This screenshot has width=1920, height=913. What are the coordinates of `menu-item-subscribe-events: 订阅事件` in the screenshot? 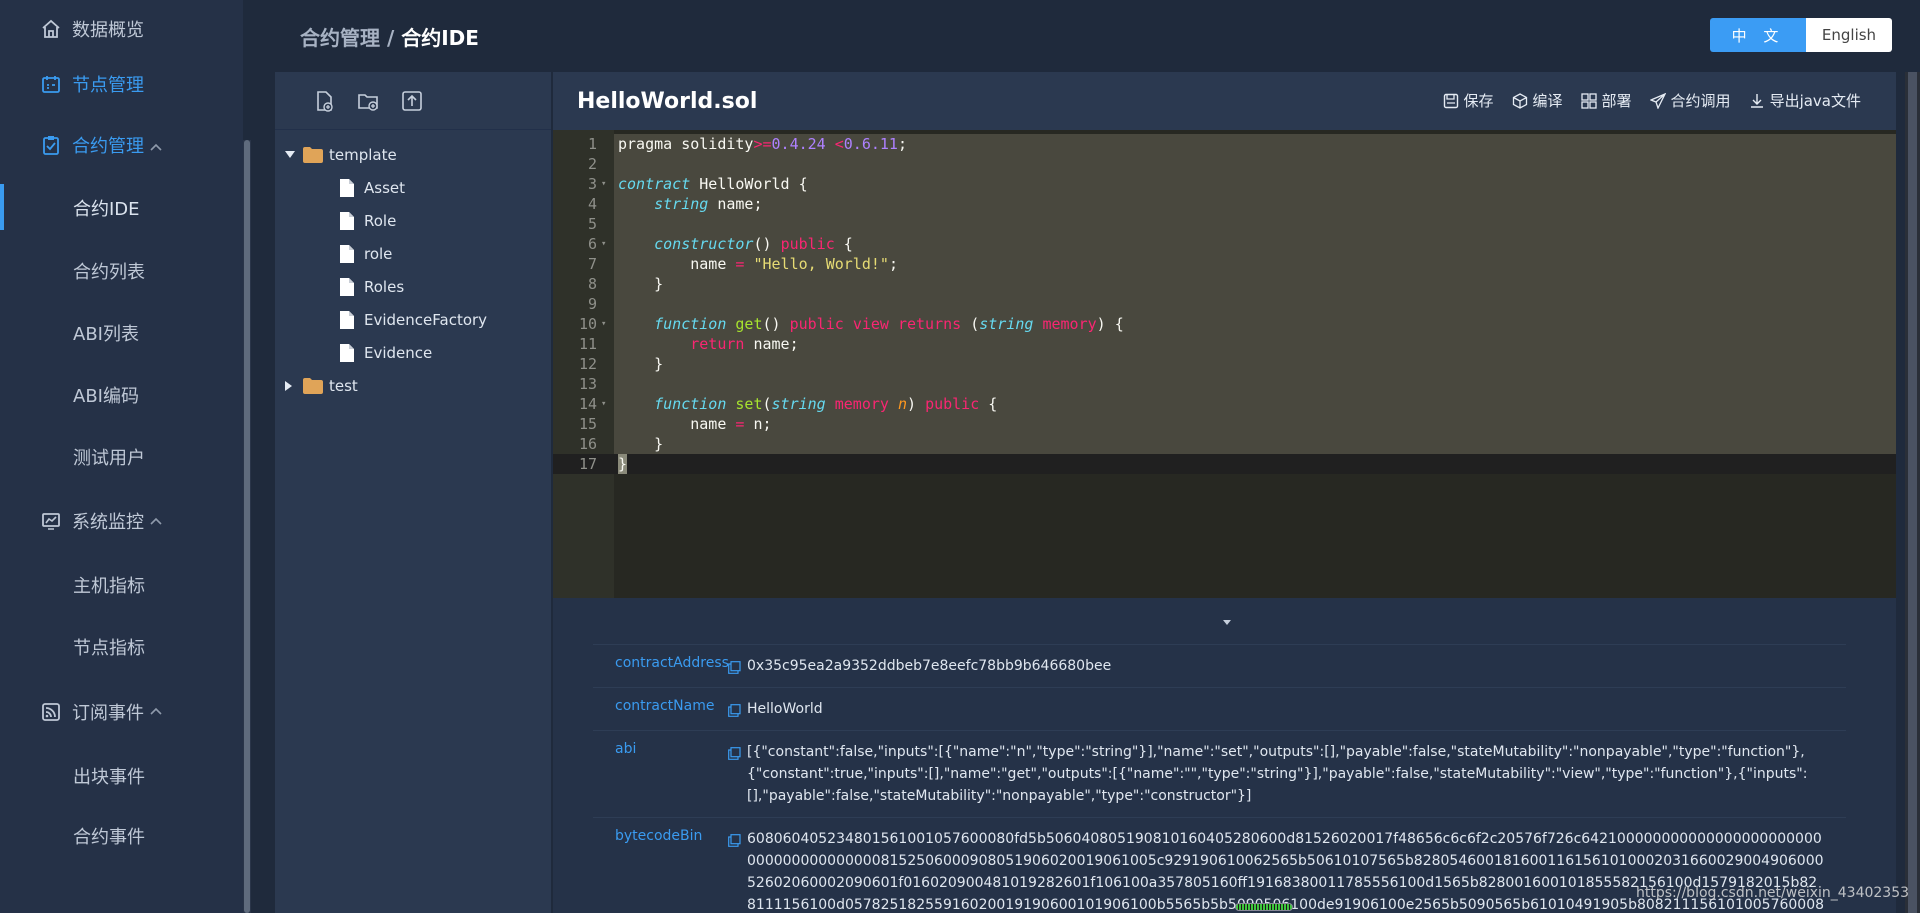 It's located at (121, 712).